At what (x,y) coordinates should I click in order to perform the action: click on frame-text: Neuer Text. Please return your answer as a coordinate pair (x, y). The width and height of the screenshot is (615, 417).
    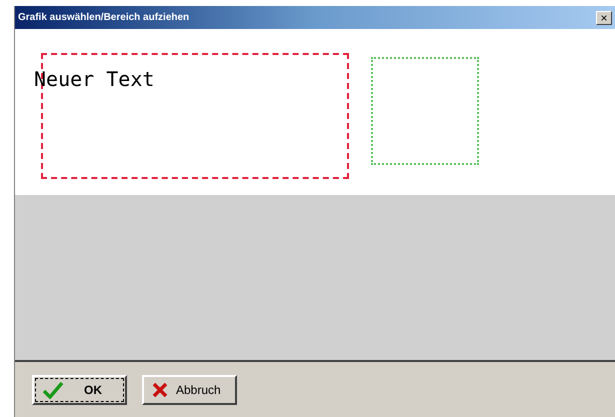
    Looking at the image, I should click on (94, 79).